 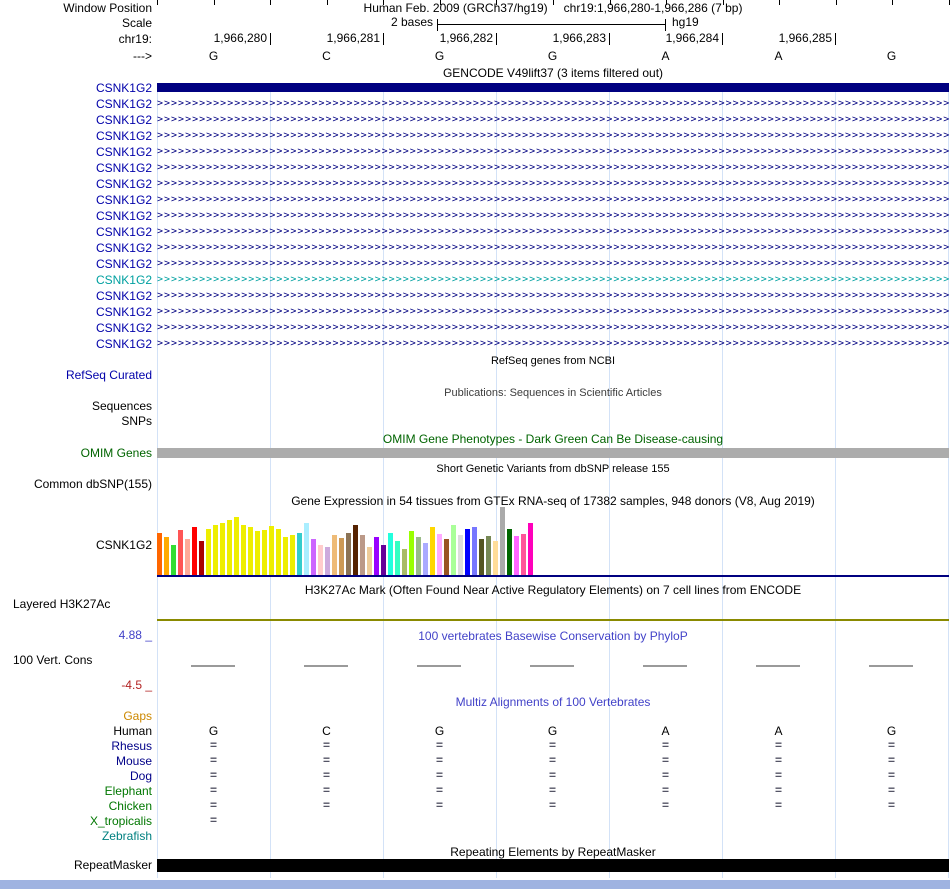 I want to click on track-label-gaps: Gaps, so click(x=76, y=716).